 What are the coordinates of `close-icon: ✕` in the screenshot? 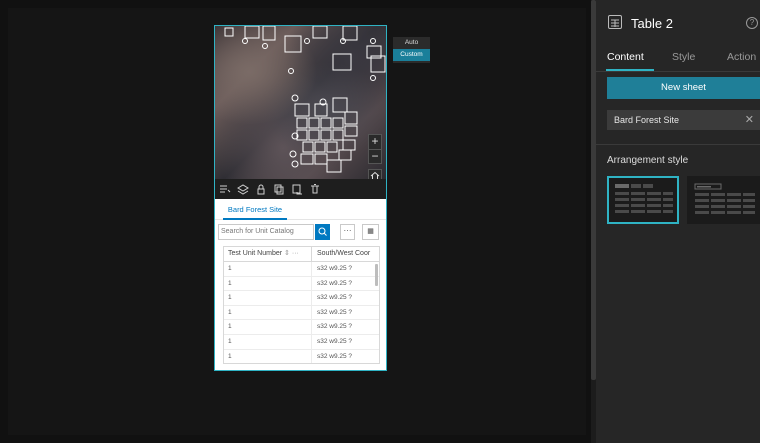 It's located at (749, 120).